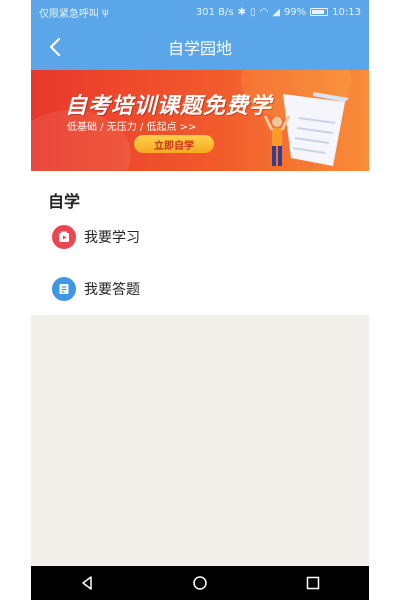  What do you see at coordinates (306, 129) in the screenshot?
I see `student-illustration` at bounding box center [306, 129].